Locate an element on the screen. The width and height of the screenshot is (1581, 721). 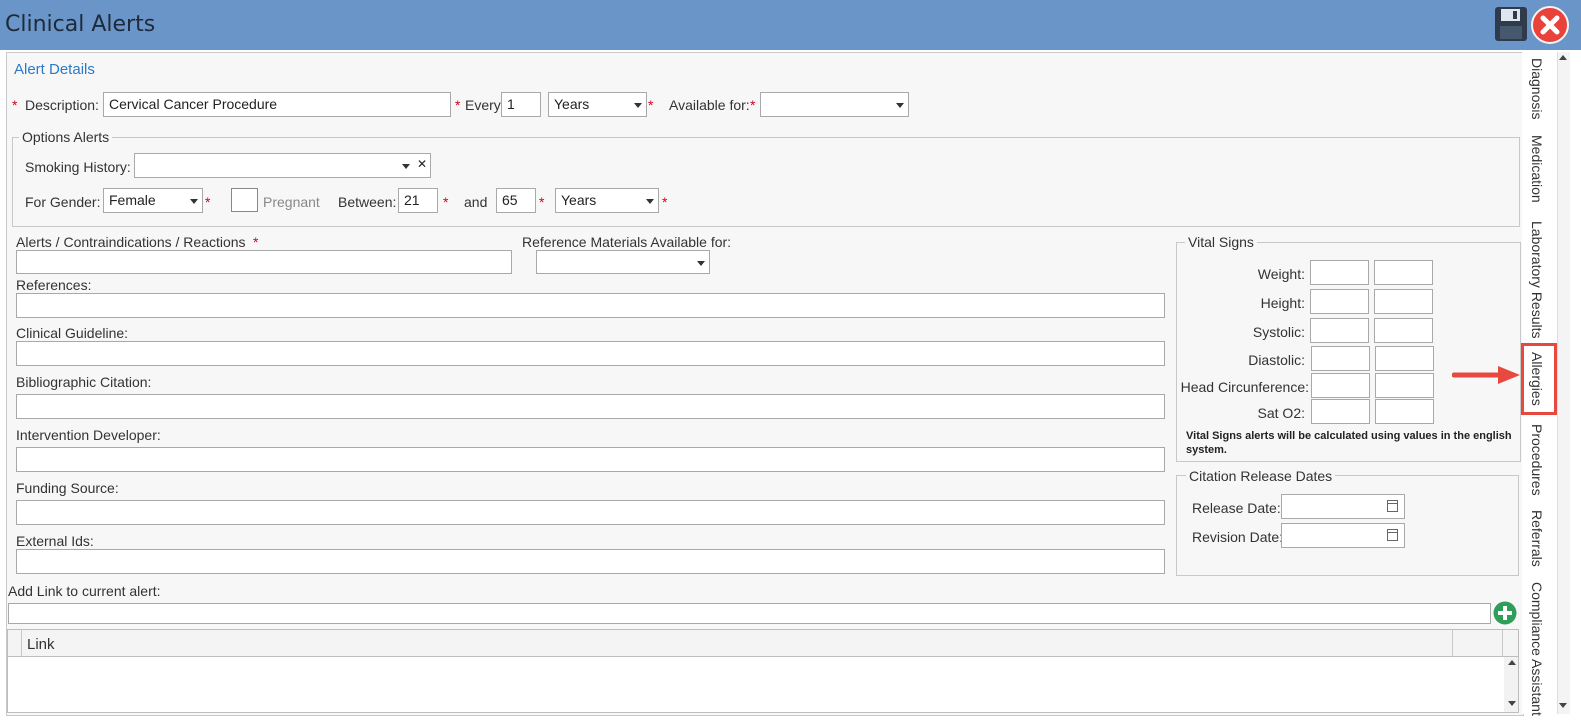
systolic-input is located at coordinates (1339, 330).